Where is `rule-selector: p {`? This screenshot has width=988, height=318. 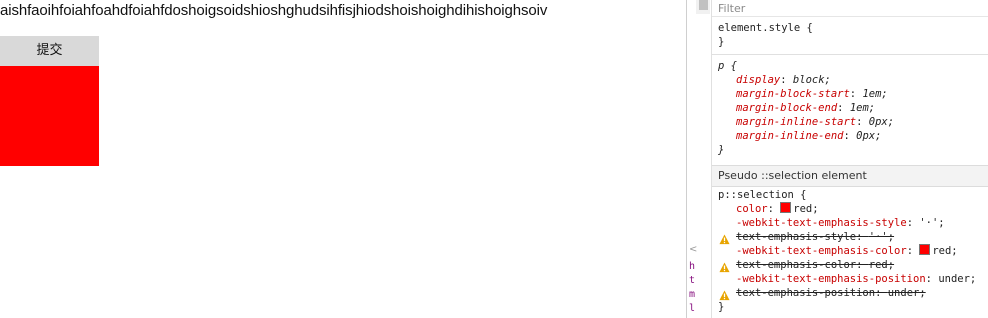
rule-selector: p { is located at coordinates (727, 66).